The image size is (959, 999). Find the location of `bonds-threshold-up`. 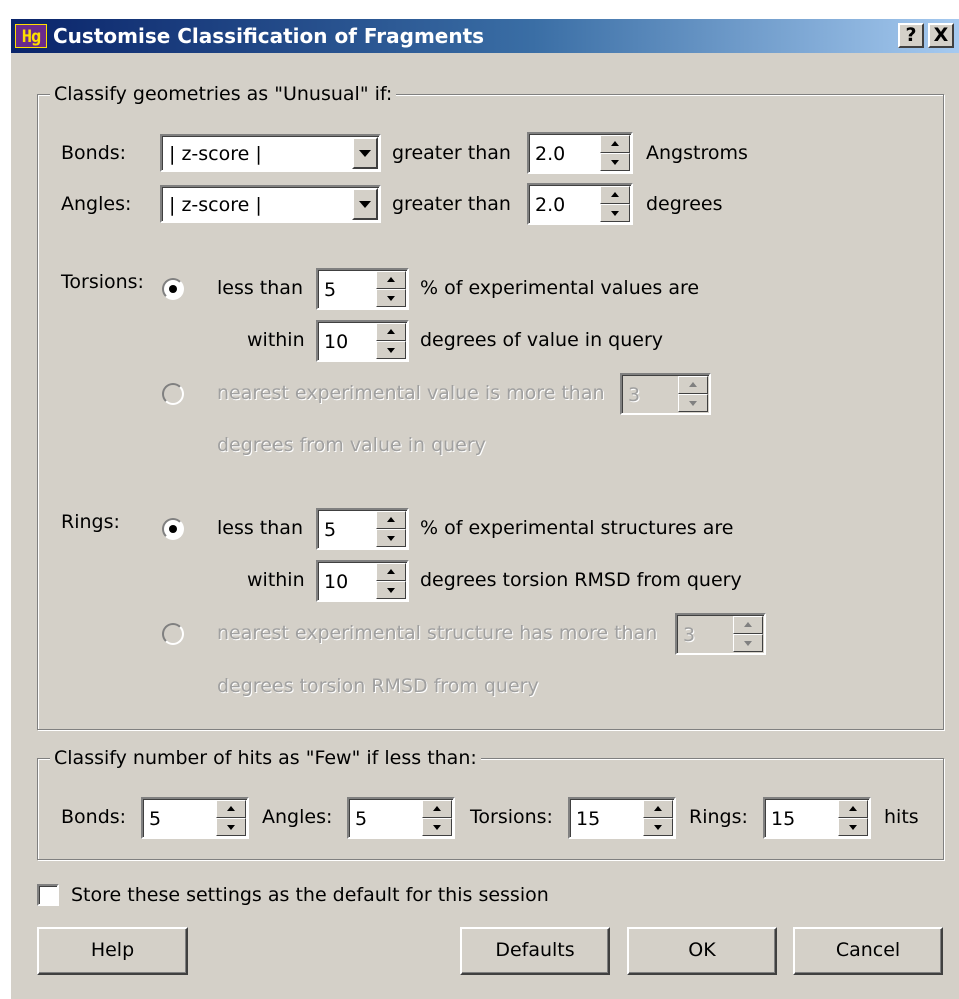

bonds-threshold-up is located at coordinates (615, 144).